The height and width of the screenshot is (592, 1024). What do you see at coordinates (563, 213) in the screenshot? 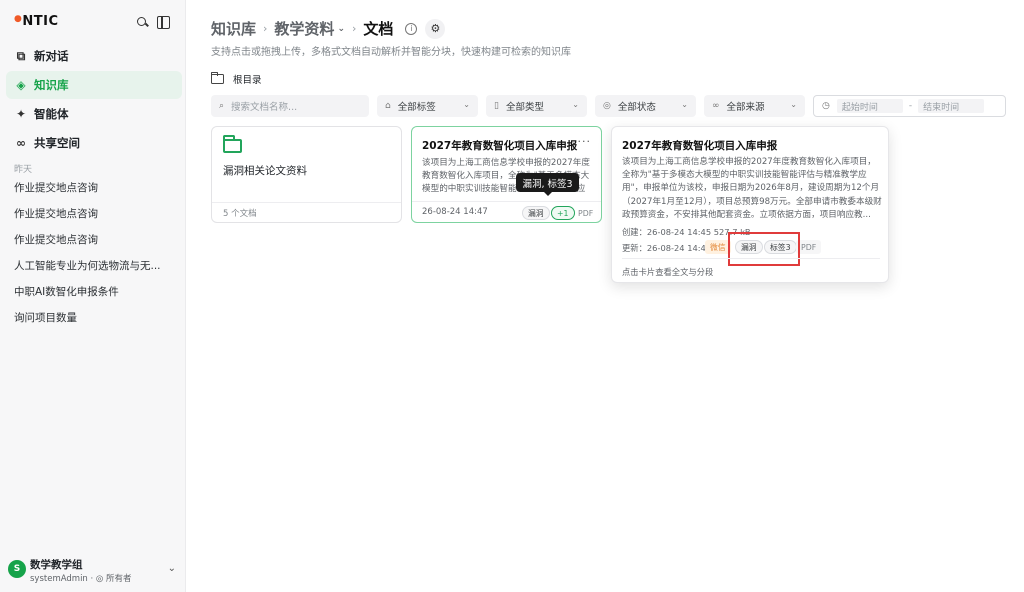
I see `more-tags-badge: +1` at bounding box center [563, 213].